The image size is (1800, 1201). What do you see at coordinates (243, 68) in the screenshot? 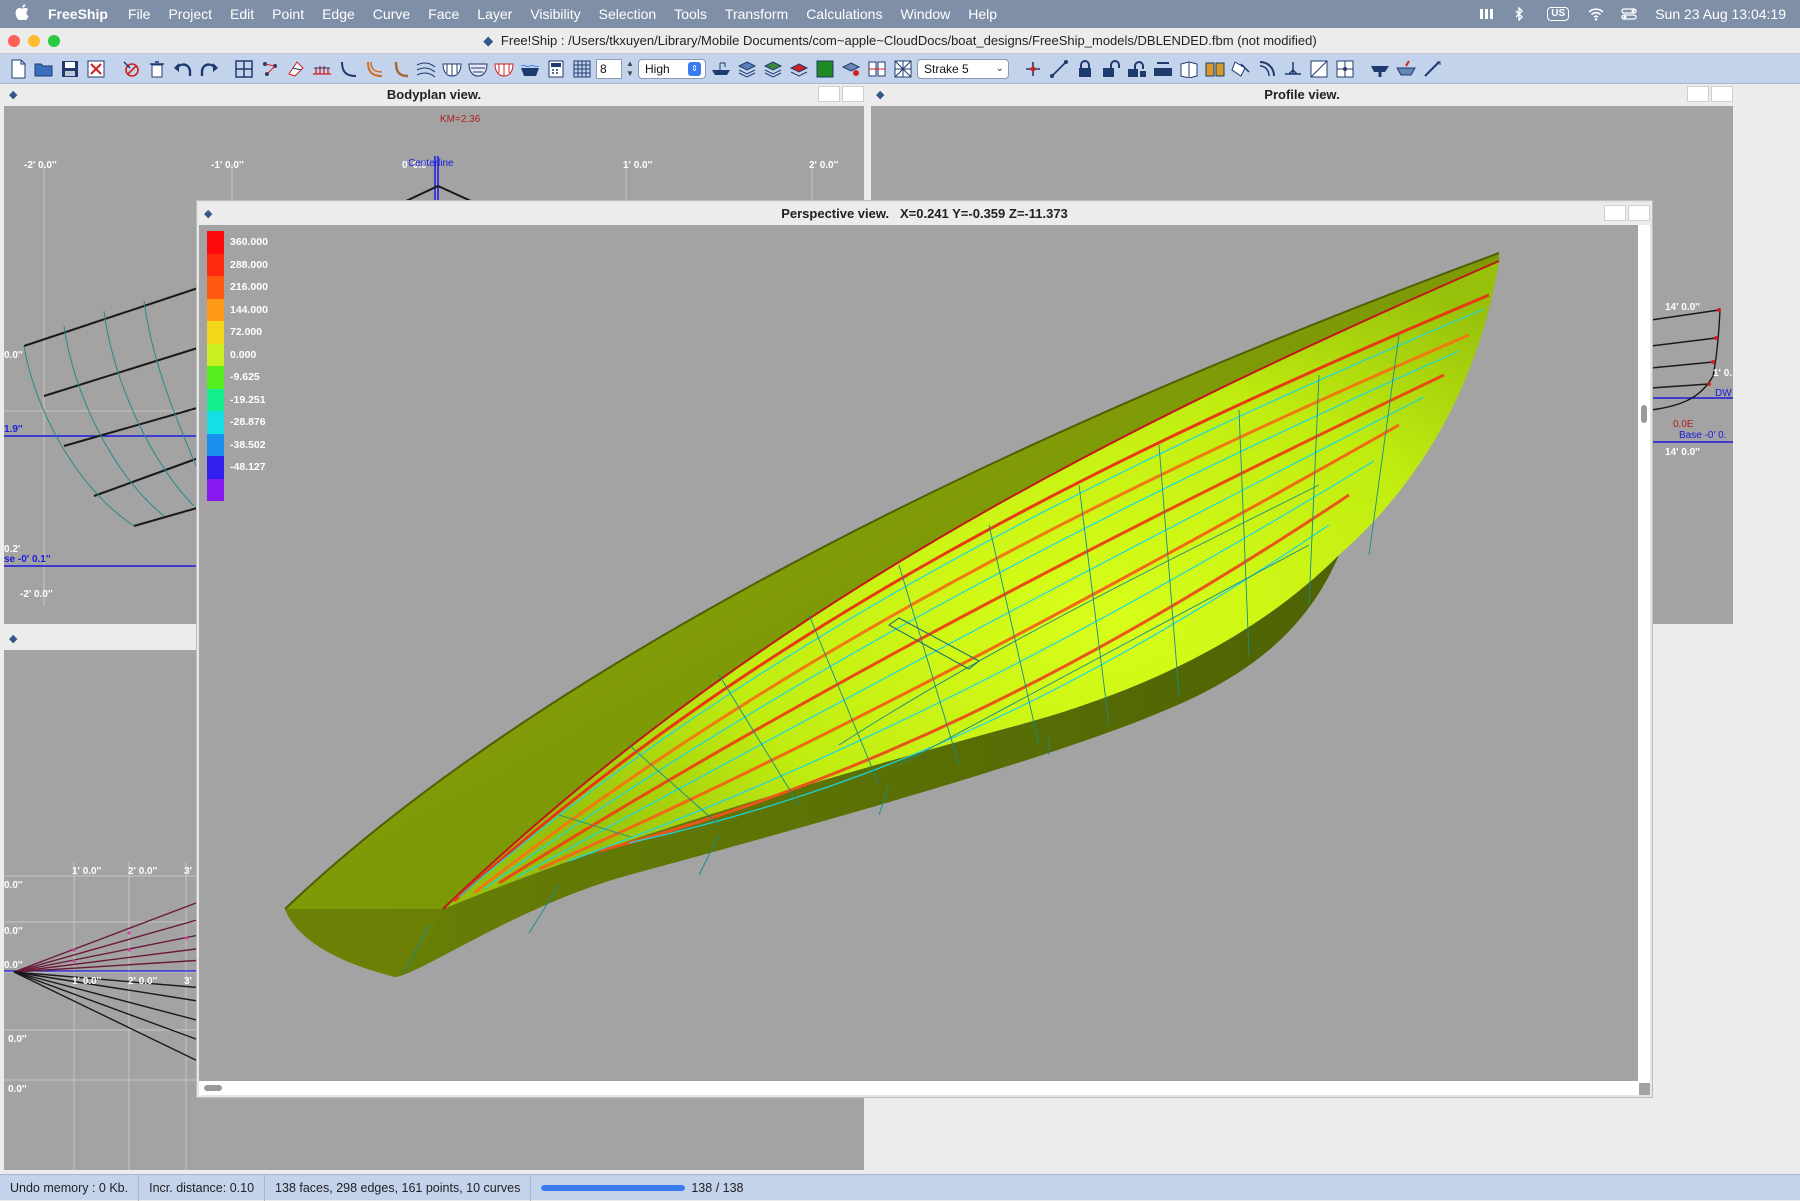
I see `control-net-icon` at bounding box center [243, 68].